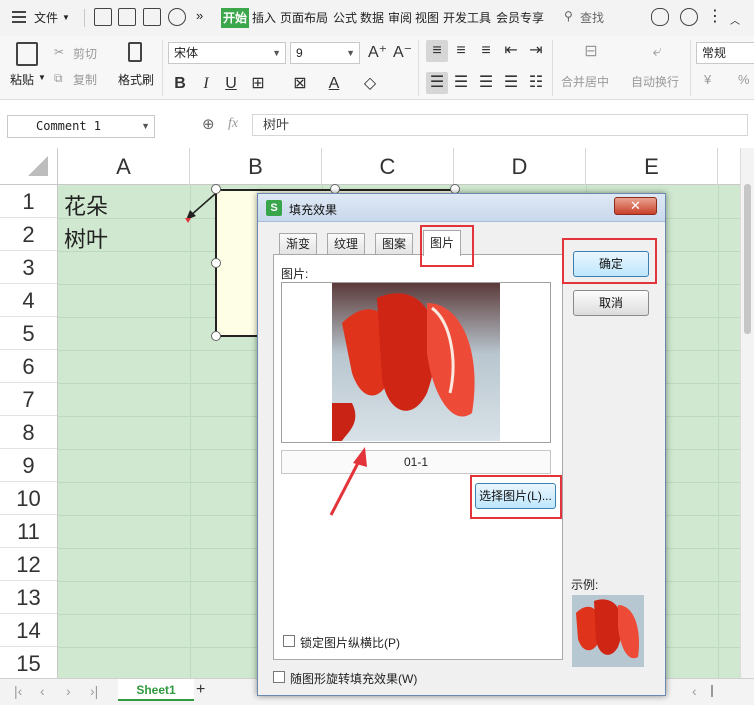 This screenshot has height=705, width=754. What do you see at coordinates (511, 51) in the screenshot?
I see `decrease-indent-icon: ⇤` at bounding box center [511, 51].